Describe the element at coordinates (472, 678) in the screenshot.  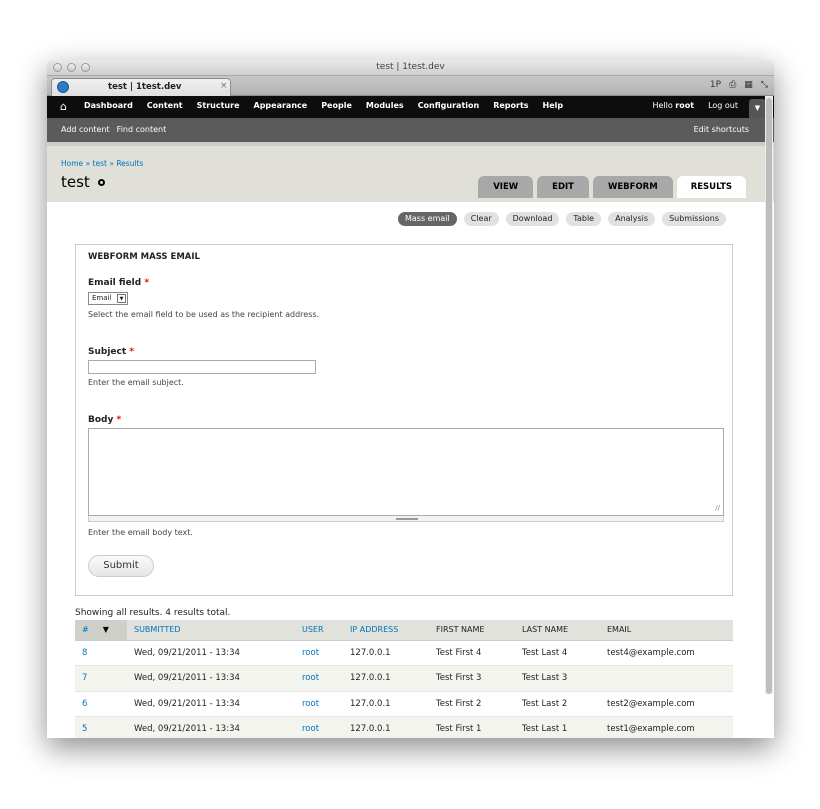
I see `first-name: Test First 3` at that location.